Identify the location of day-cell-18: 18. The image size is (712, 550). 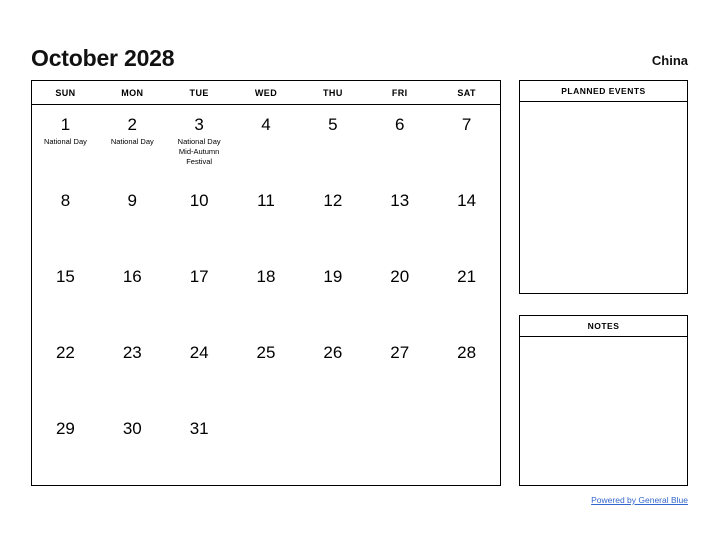
(266, 295).